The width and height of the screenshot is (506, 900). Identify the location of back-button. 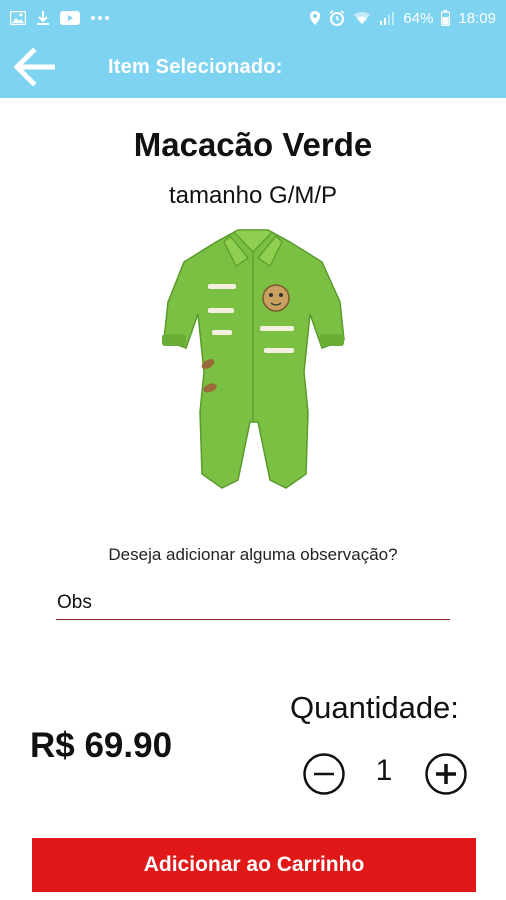
(34, 67).